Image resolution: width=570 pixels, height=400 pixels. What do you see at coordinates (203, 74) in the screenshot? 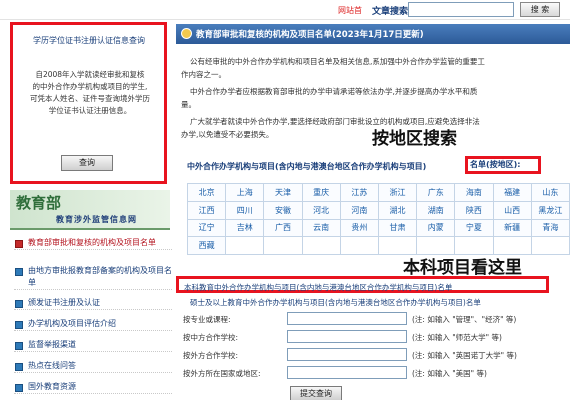
I see `intro-paragraph: 作内容之一。` at bounding box center [203, 74].